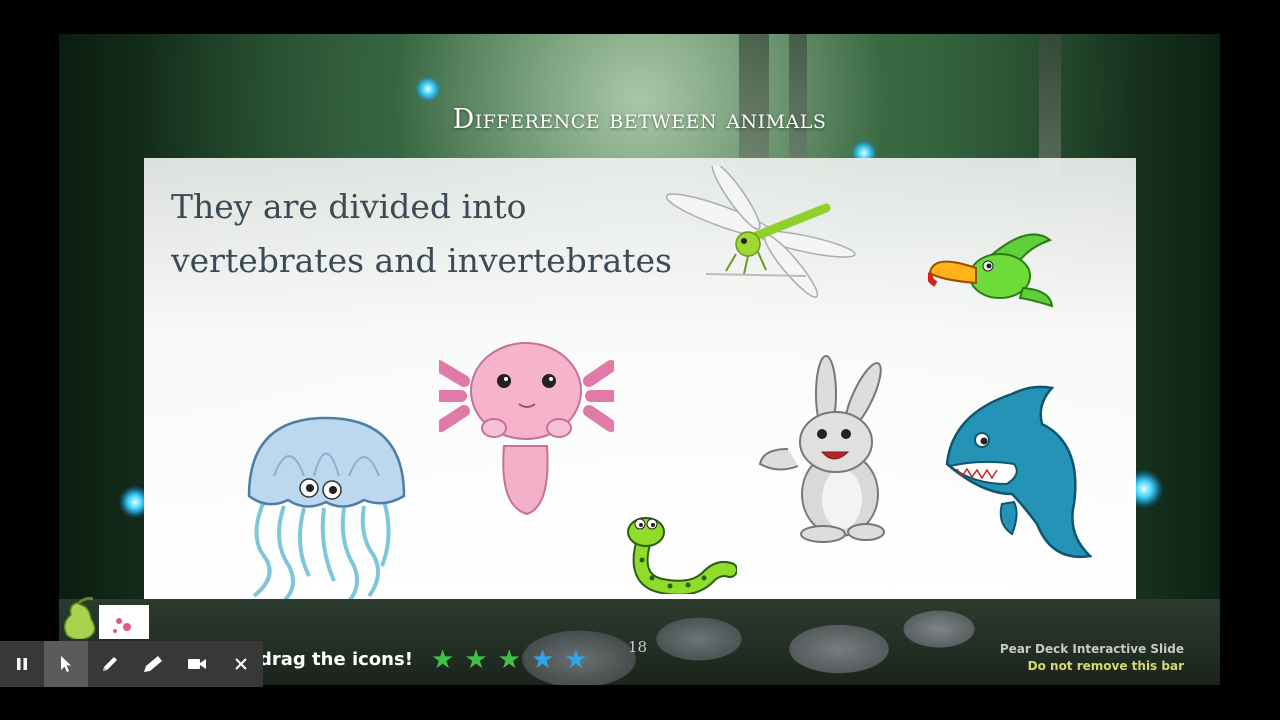 The image size is (1280, 720). Describe the element at coordinates (638, 647) in the screenshot. I see `page-number: 18` at that location.